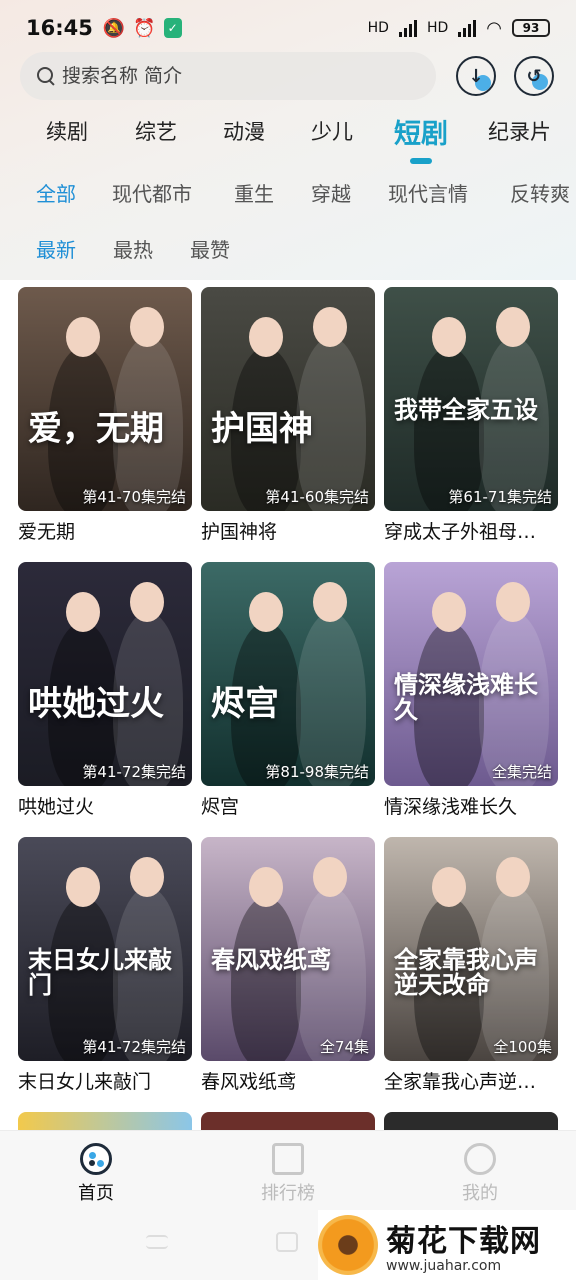 Image resolution: width=576 pixels, height=1280 pixels. I want to click on drama-title: 爱无期, so click(105, 530).